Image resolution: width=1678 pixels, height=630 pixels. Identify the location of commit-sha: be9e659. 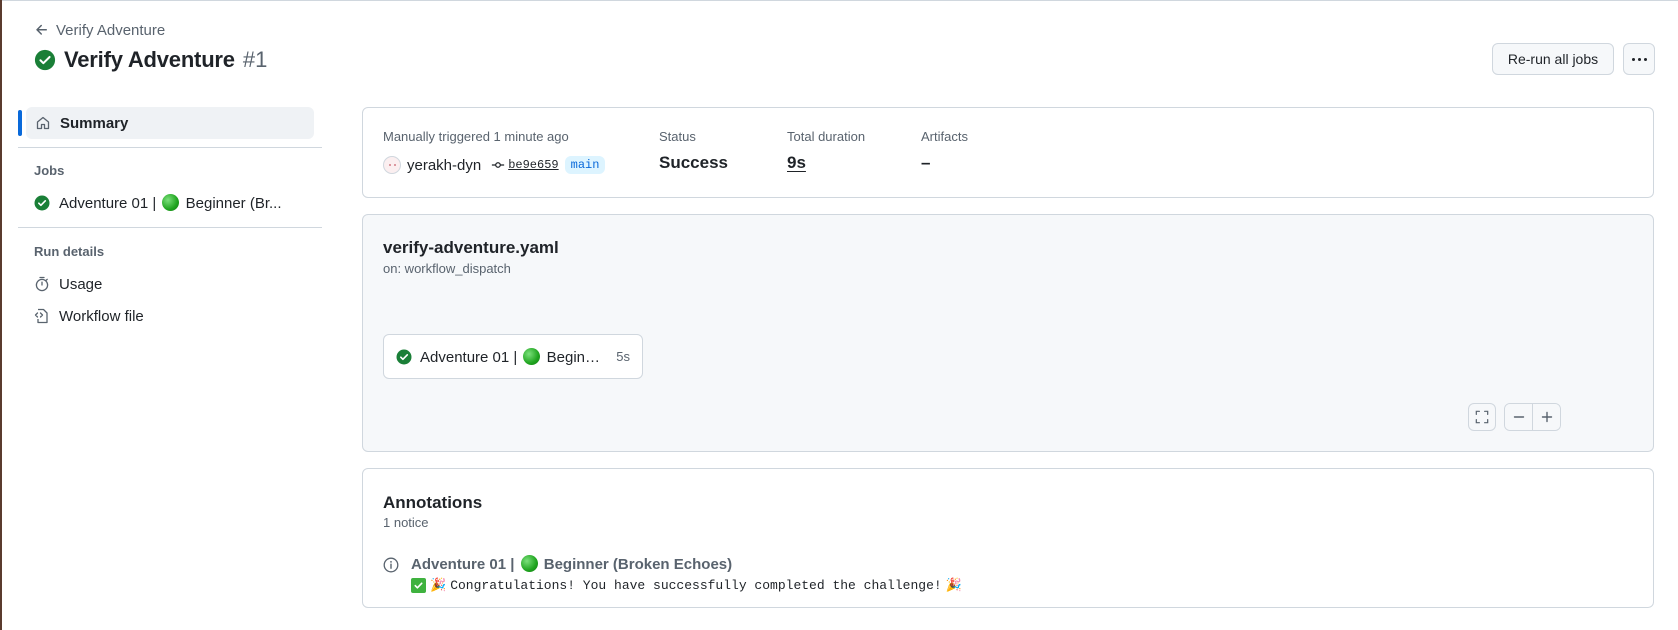
(533, 165).